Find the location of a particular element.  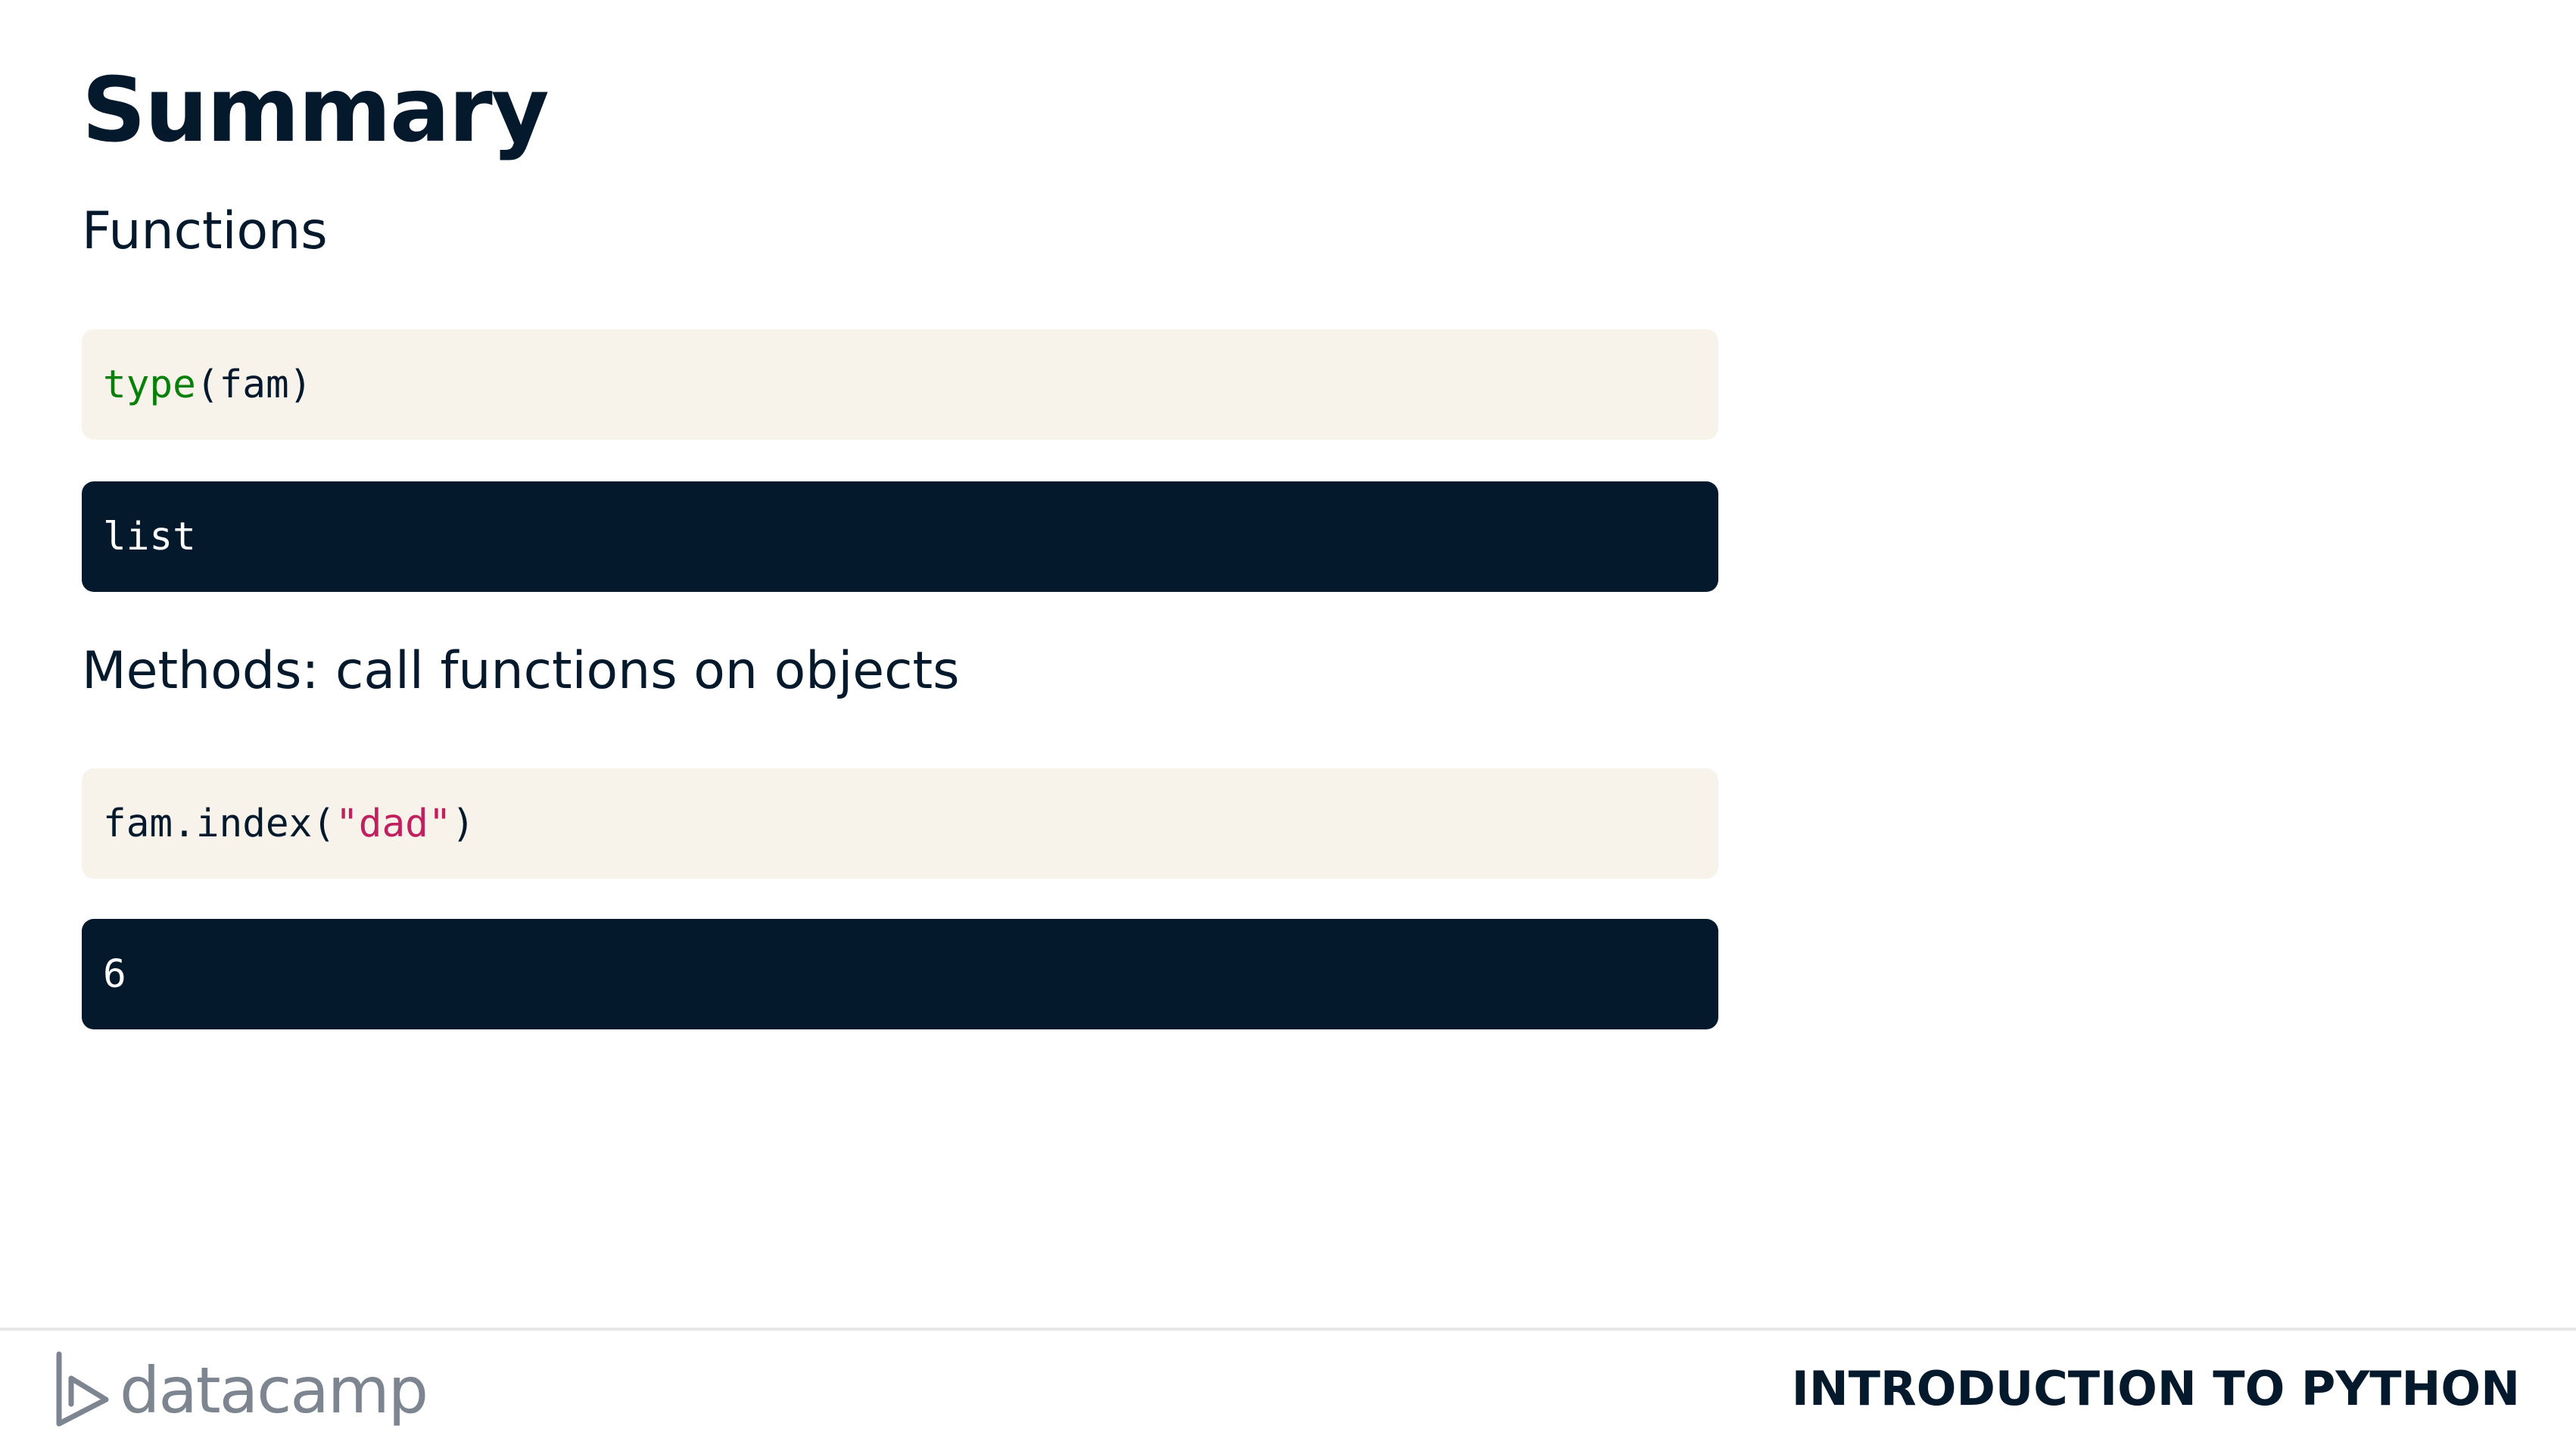

methods-heading: Methods: call functions on objects is located at coordinates (521, 671).